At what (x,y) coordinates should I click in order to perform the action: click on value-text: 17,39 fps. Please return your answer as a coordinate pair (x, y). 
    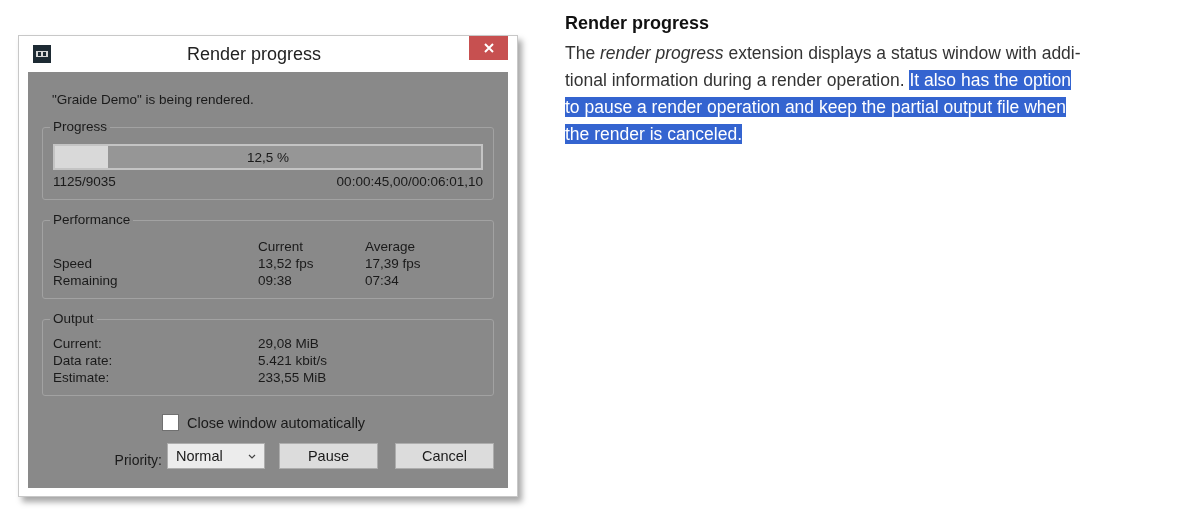
    Looking at the image, I should click on (393, 263).